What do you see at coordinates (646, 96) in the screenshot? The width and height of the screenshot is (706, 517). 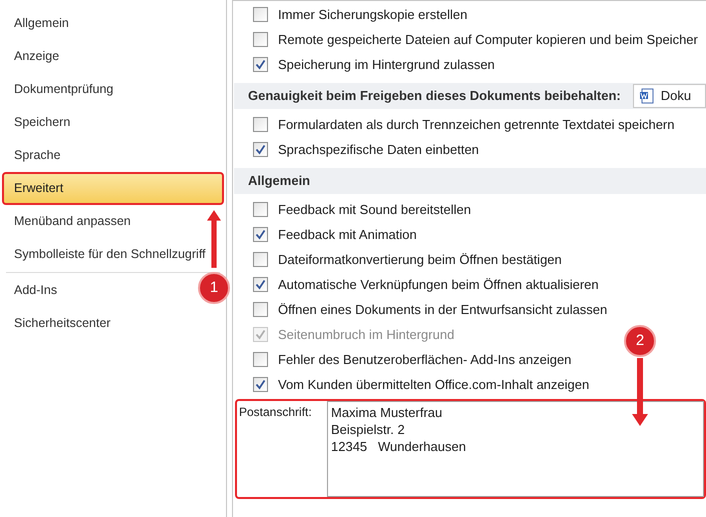 I see `document-icon` at bounding box center [646, 96].